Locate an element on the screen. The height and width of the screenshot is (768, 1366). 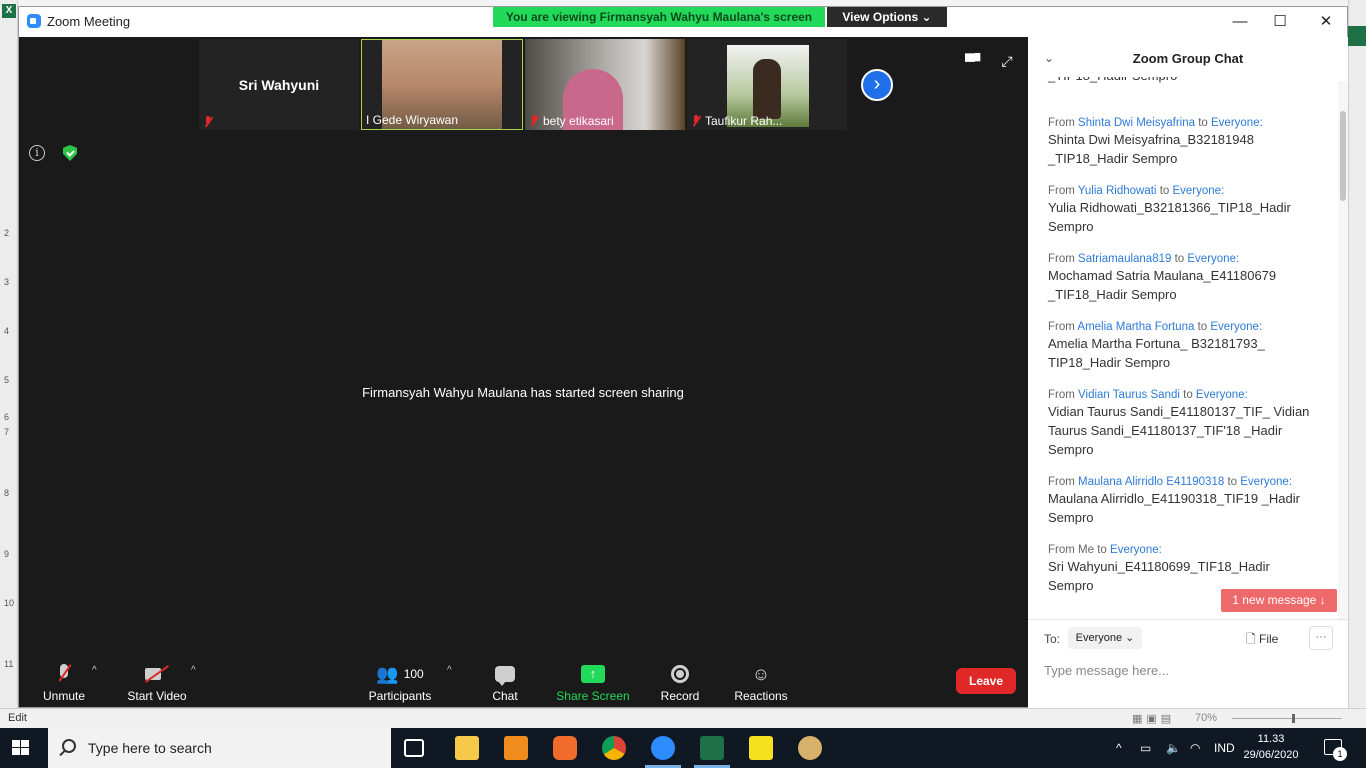
video-tile: Sri Wahyuni is located at coordinates (279, 84).